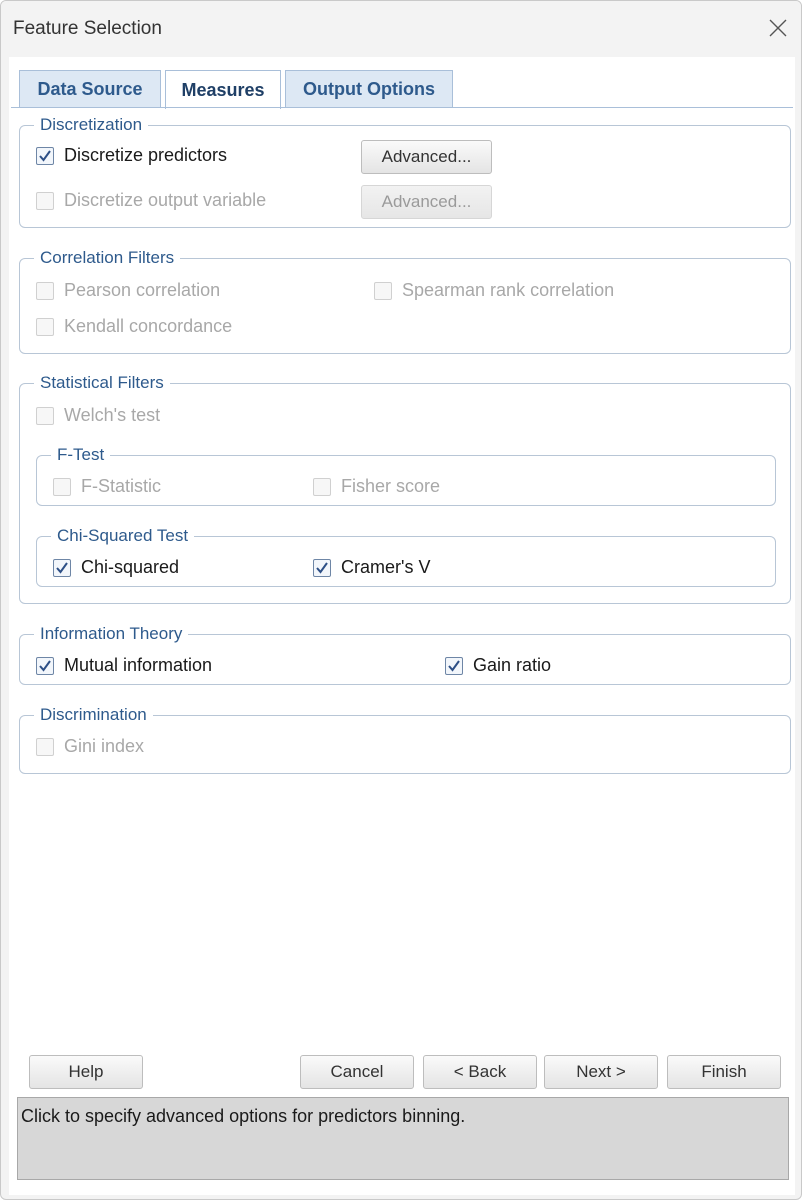 The image size is (802, 1200). What do you see at coordinates (508, 290) in the screenshot?
I see `checkbox-label: Spearman rank correlation` at bounding box center [508, 290].